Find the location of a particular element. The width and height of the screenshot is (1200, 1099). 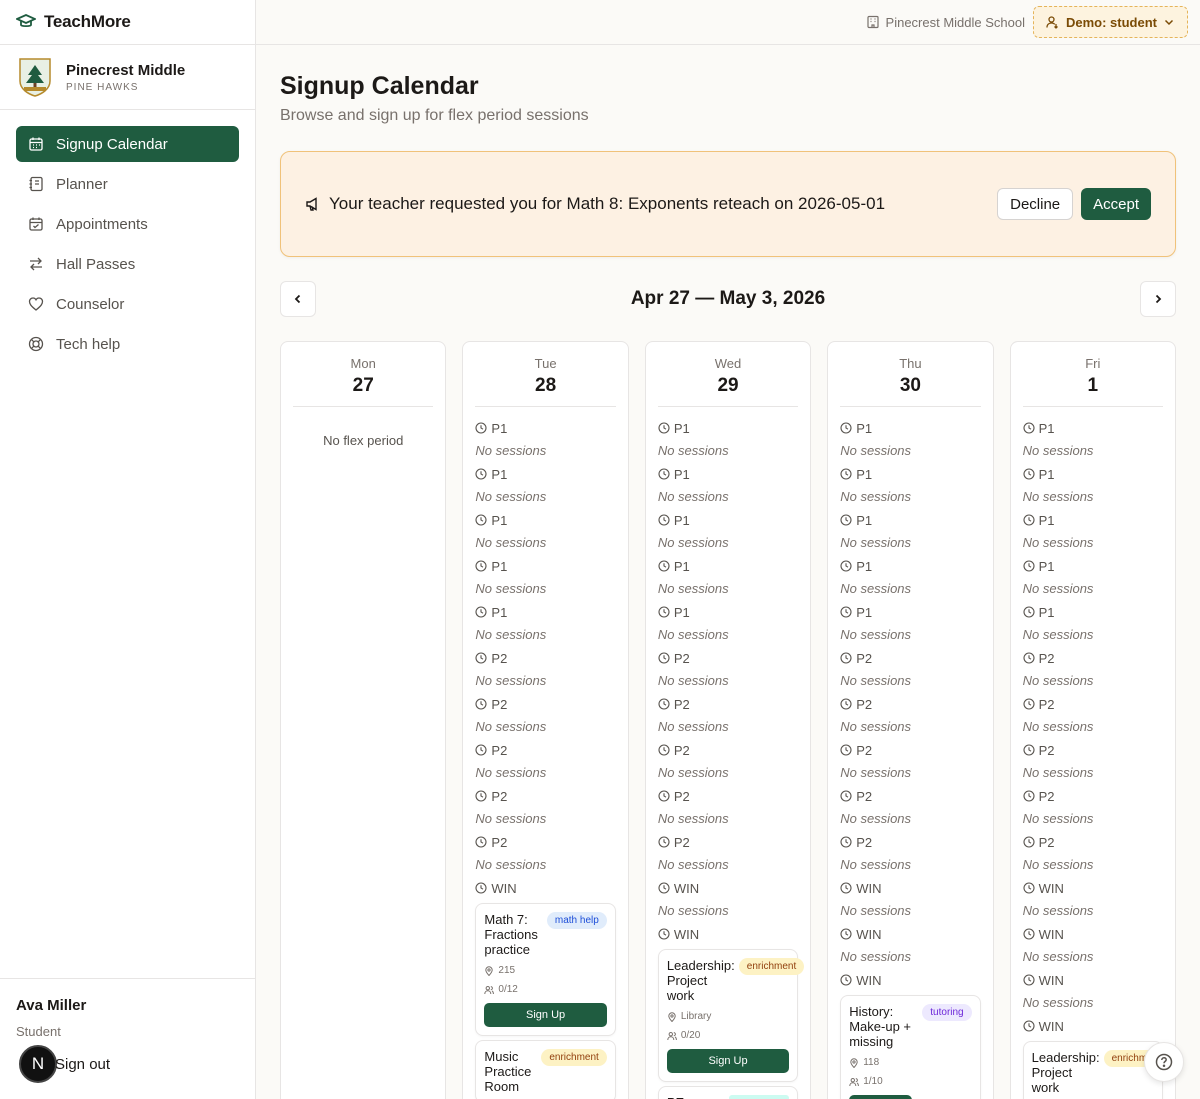

capacity-text: 1/10 is located at coordinates (873, 1081).